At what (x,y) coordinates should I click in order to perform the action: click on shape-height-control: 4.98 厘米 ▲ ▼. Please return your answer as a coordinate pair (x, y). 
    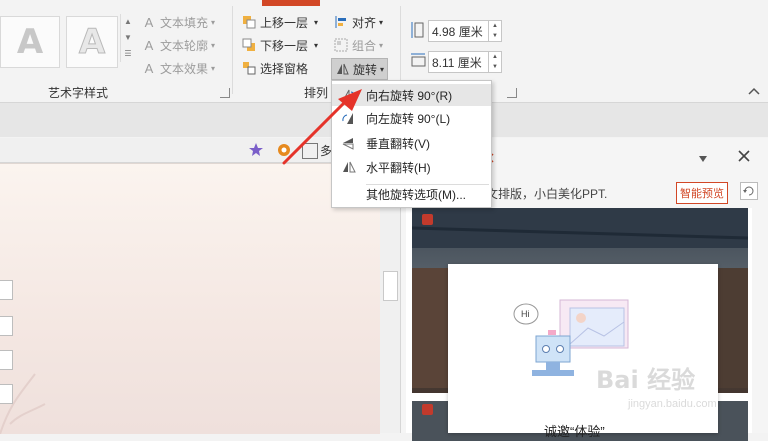
    Looking at the image, I should click on (456, 31).